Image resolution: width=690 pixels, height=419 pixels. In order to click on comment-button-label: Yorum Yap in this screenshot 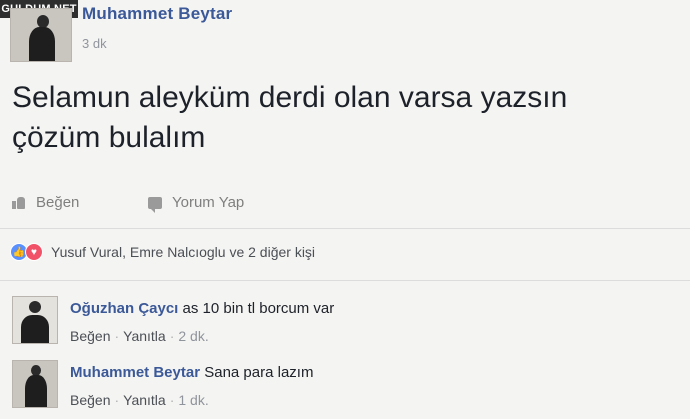, I will do `click(208, 202)`.